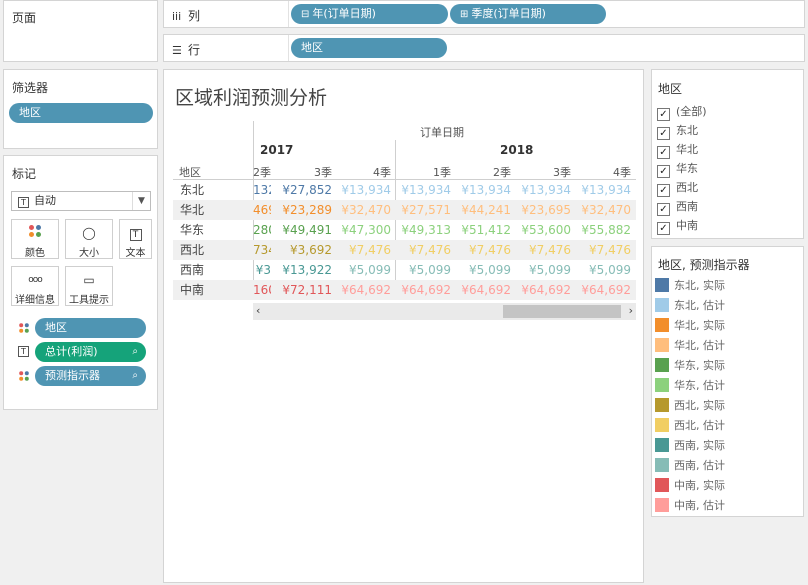  What do you see at coordinates (192, 230) in the screenshot?
I see `row-label-region: 华东` at bounding box center [192, 230].